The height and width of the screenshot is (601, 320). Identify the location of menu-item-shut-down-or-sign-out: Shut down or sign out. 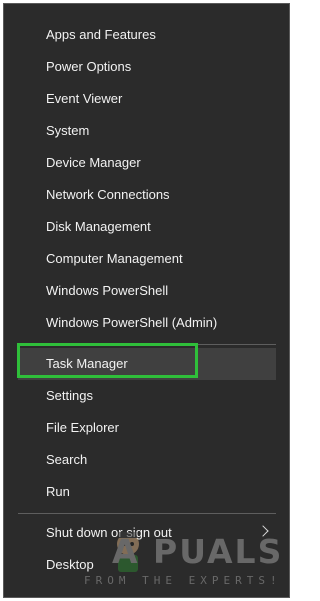
(146, 533).